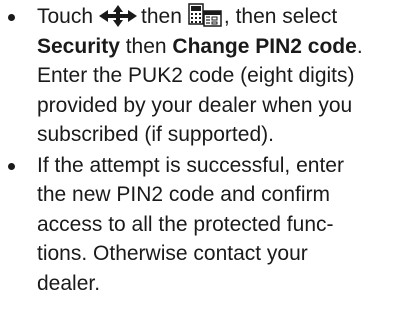  Describe the element at coordinates (196, 75) in the screenshot. I see `item1-line3: Enter the PUK2 code (eight digits)` at that location.